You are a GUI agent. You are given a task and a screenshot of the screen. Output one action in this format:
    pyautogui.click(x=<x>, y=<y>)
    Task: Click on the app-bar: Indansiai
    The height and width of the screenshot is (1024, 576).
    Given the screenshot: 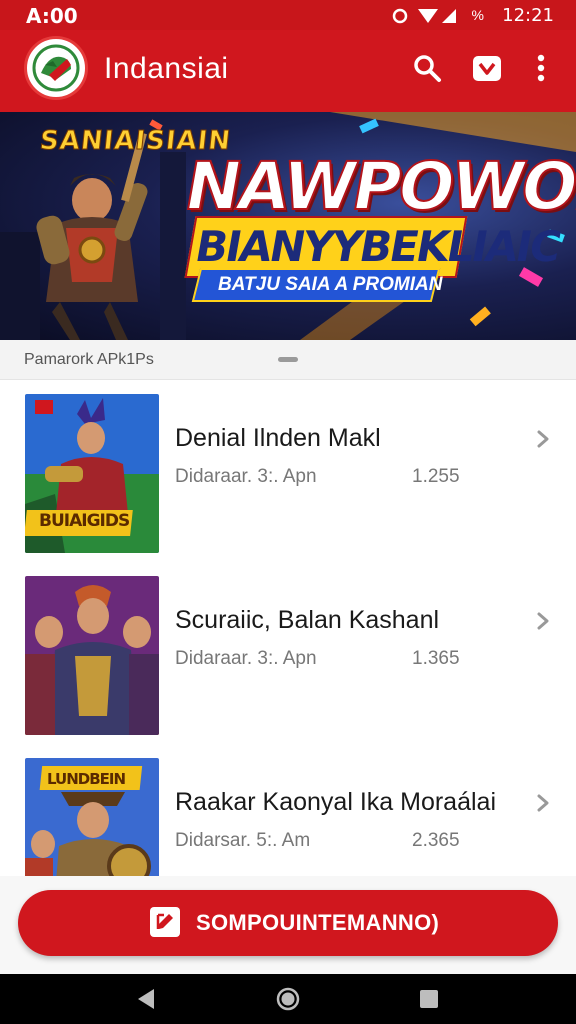 What is the action you would take?
    pyautogui.click(x=288, y=71)
    